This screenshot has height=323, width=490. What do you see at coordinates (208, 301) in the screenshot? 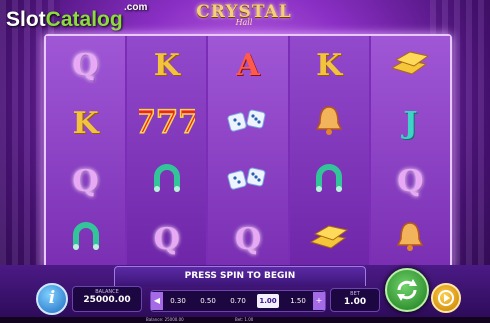
I see `bet-option: 0.50` at bounding box center [208, 301].